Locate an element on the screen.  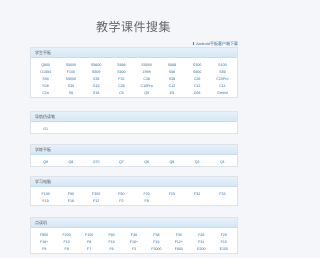
product-link: S26 is located at coordinates (45, 86).